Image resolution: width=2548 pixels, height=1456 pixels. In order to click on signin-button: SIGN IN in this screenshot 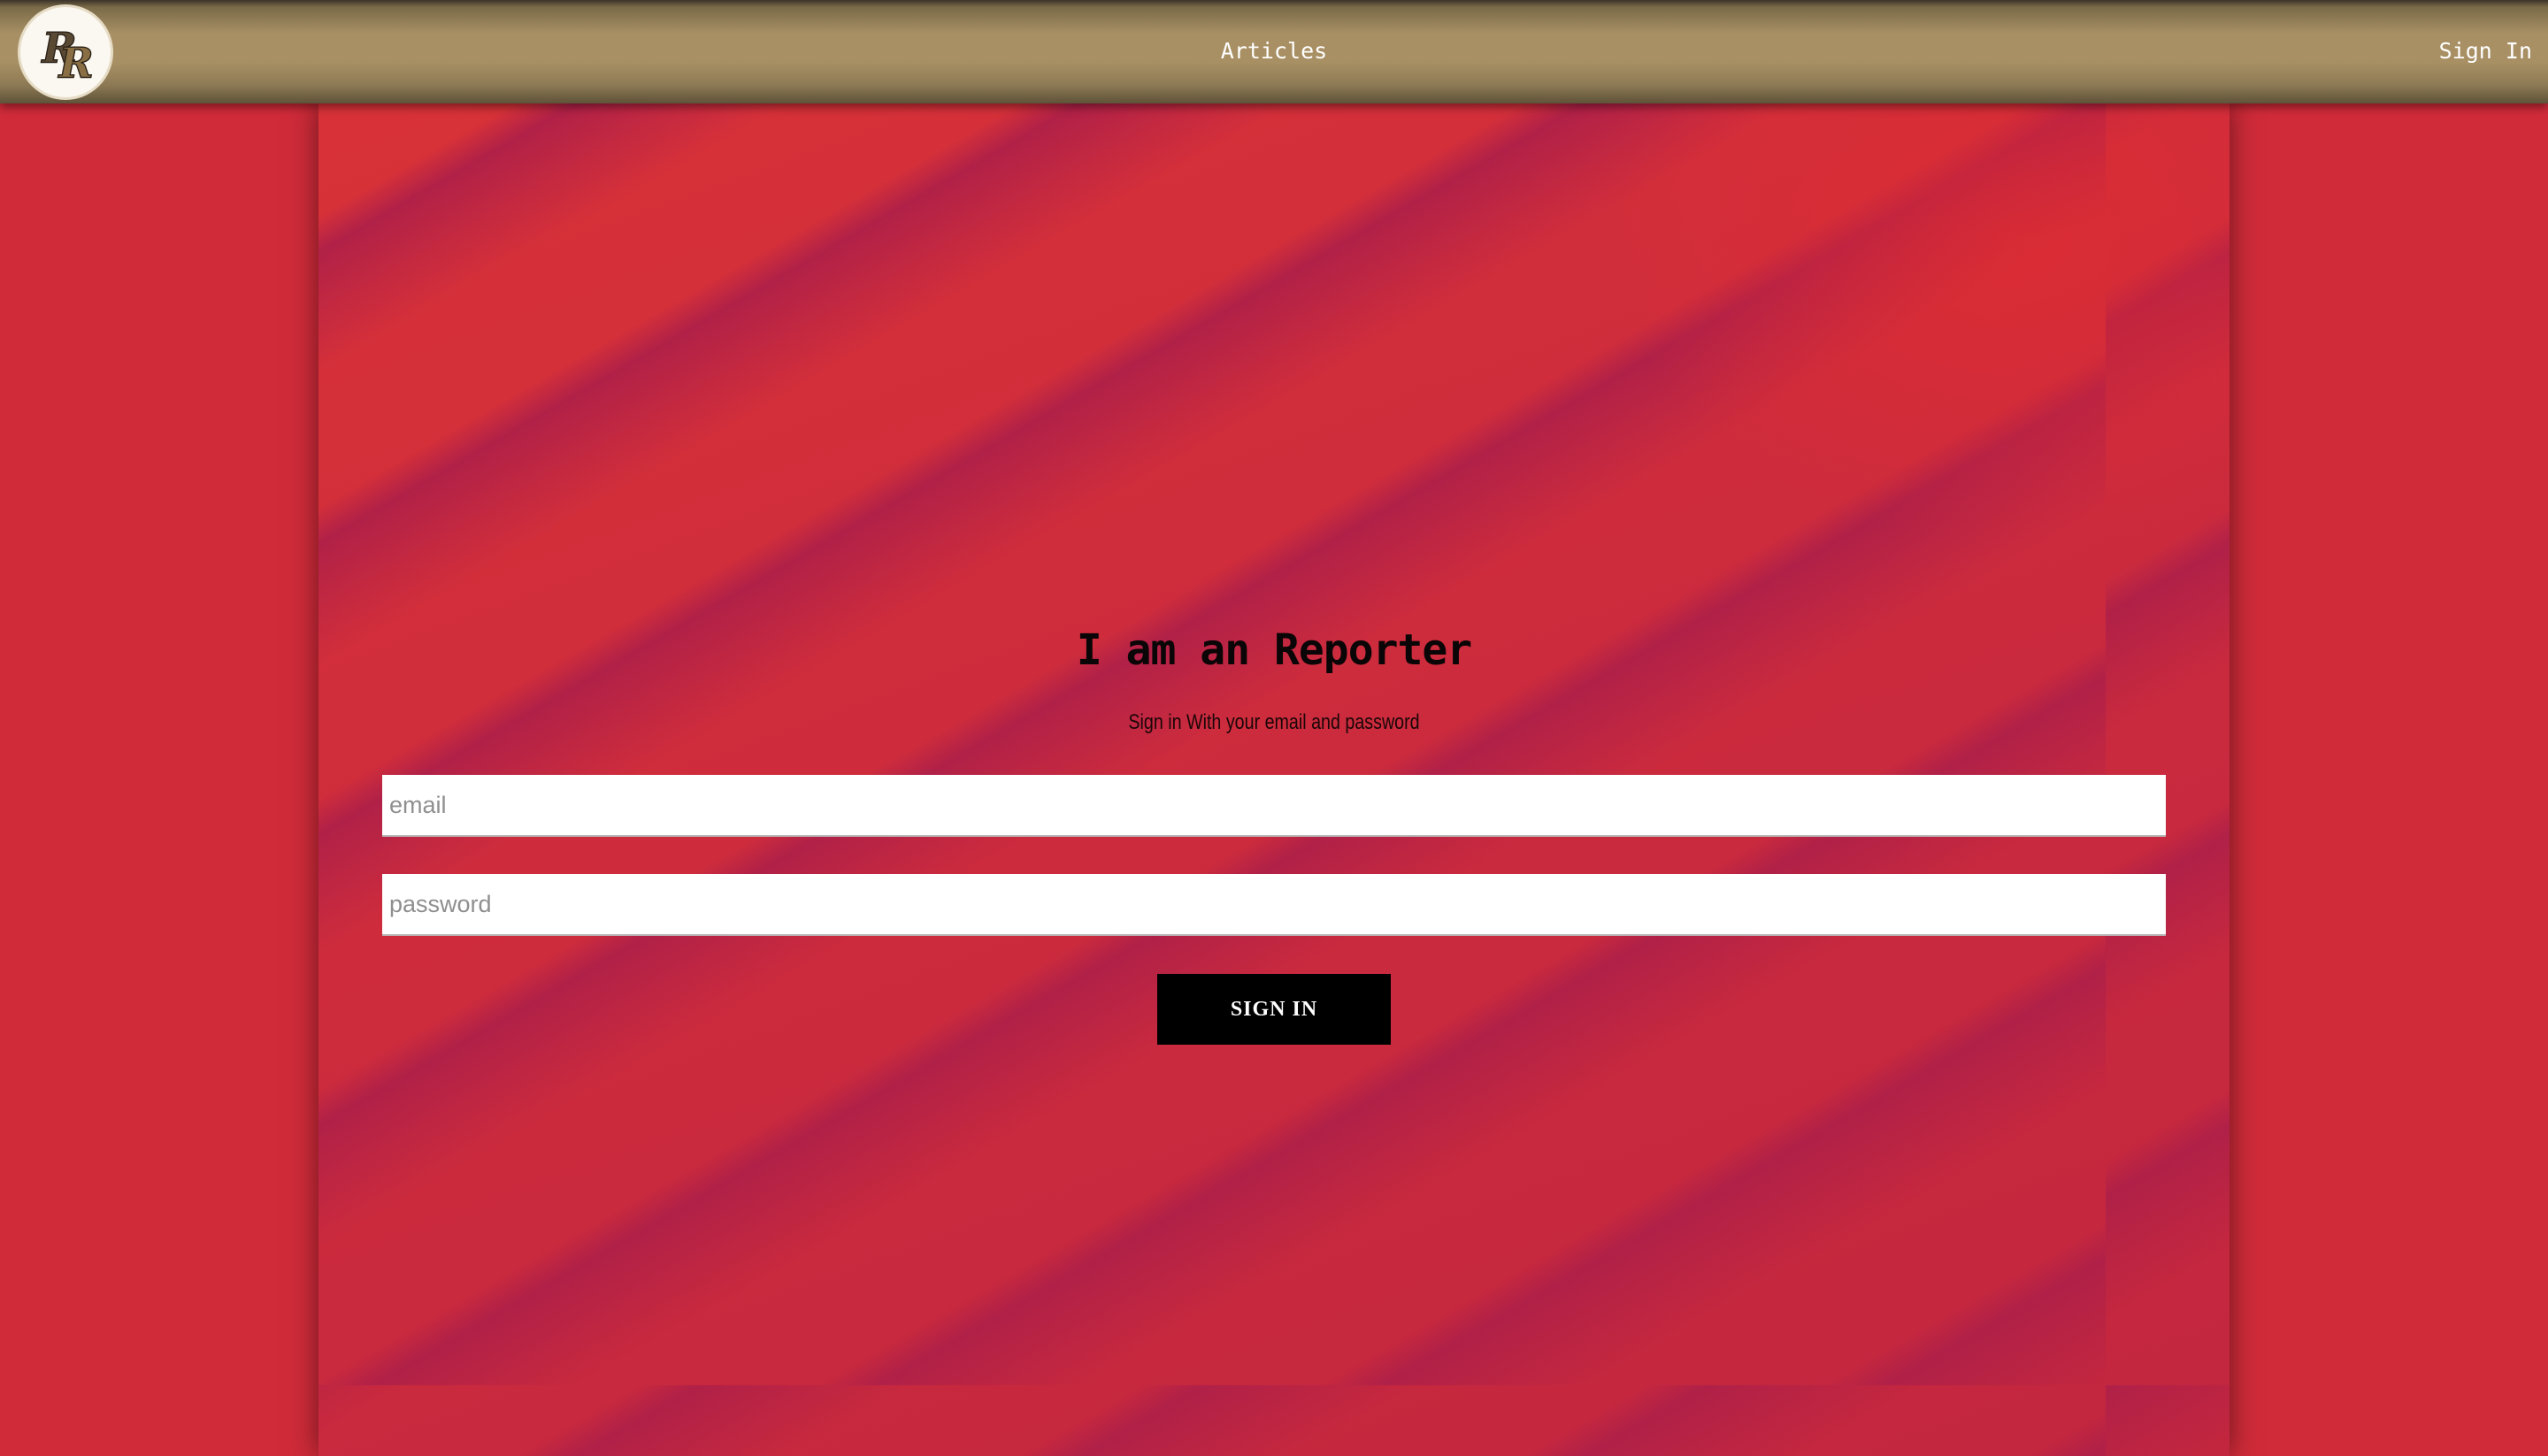, I will do `click(1274, 1009)`.